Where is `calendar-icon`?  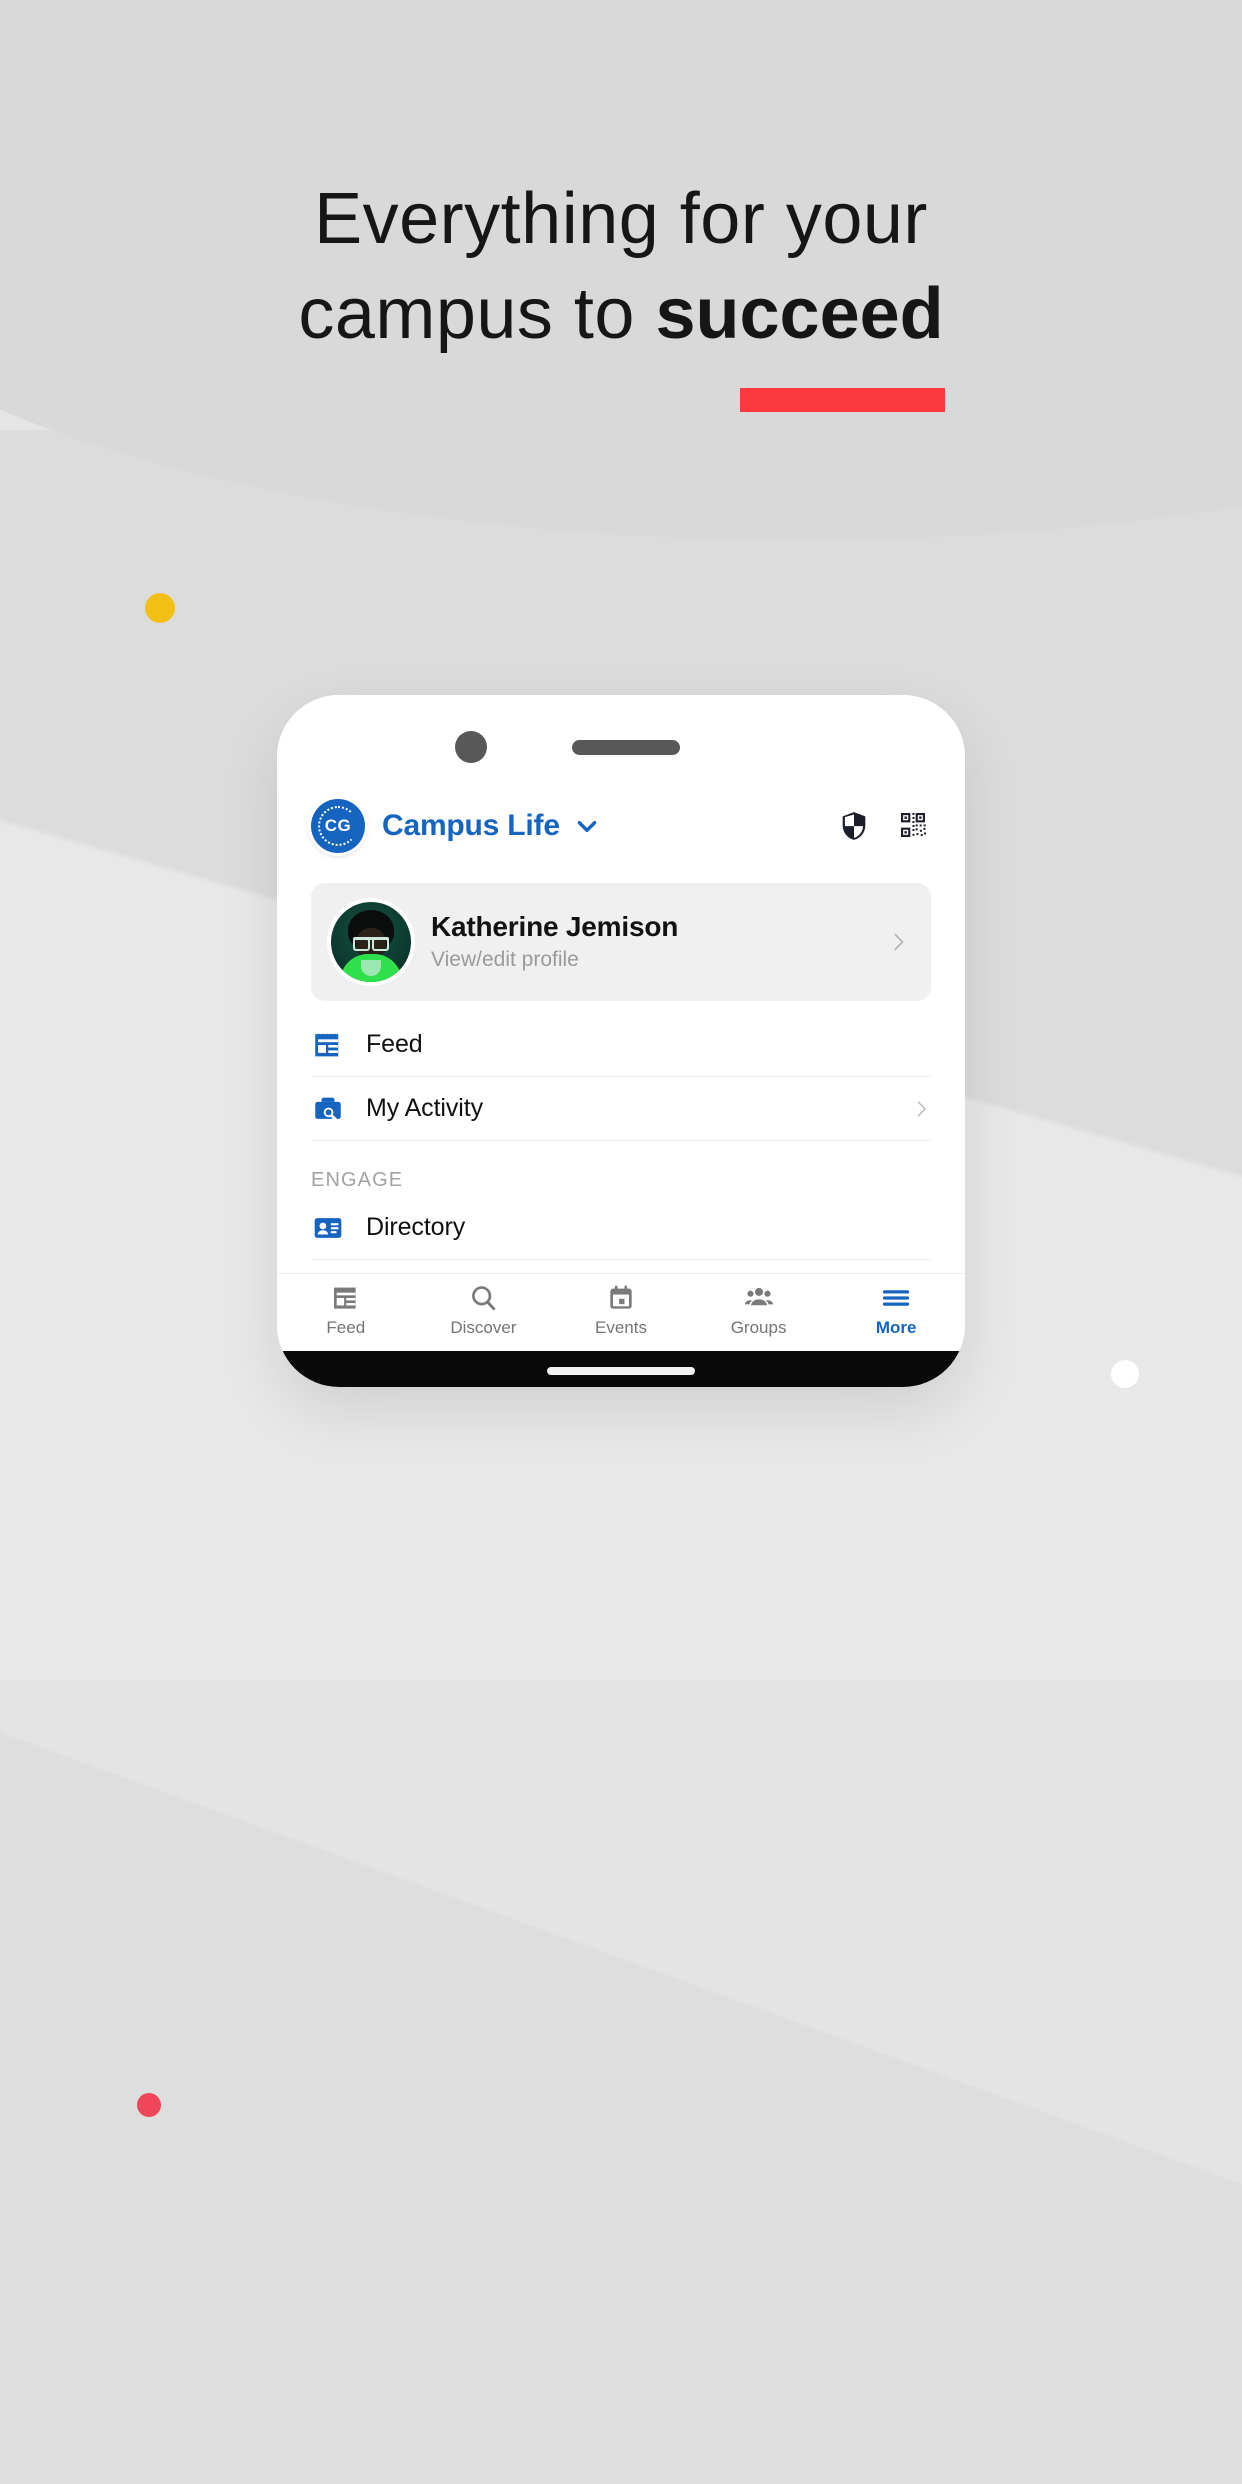
calendar-icon is located at coordinates (621, 1298).